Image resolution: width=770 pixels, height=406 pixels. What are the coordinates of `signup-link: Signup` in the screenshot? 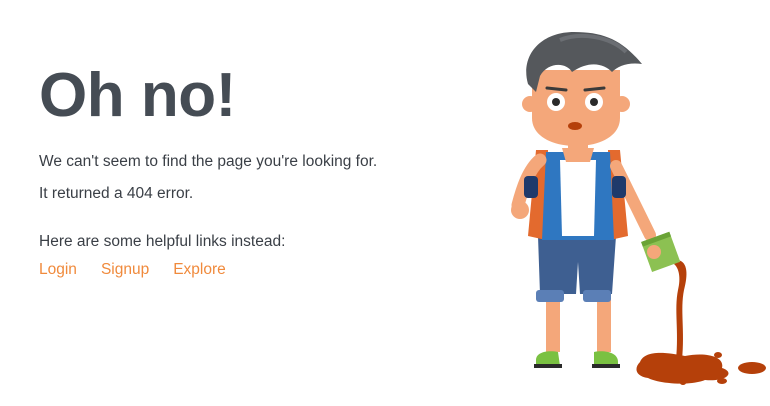 It's located at (125, 270).